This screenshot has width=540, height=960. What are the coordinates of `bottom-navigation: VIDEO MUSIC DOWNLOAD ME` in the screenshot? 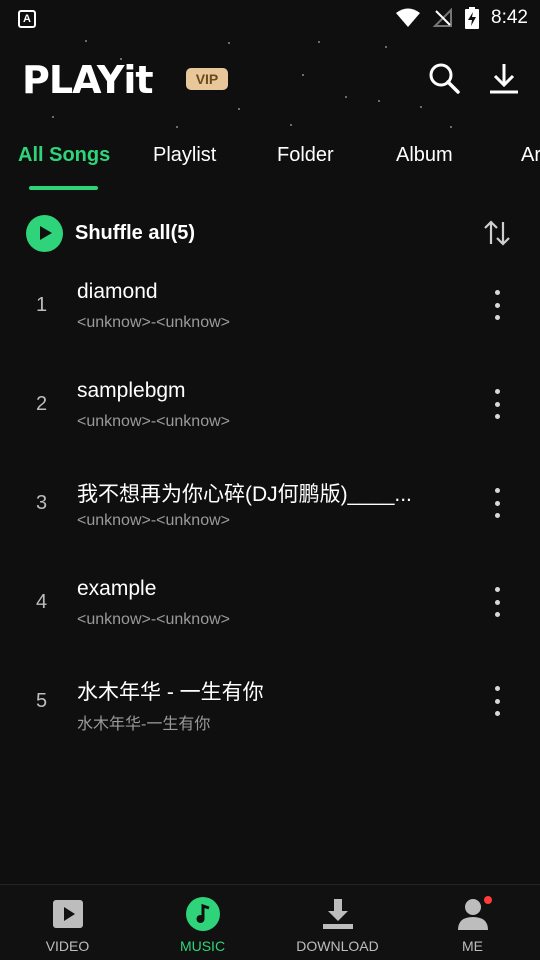 It's located at (270, 922).